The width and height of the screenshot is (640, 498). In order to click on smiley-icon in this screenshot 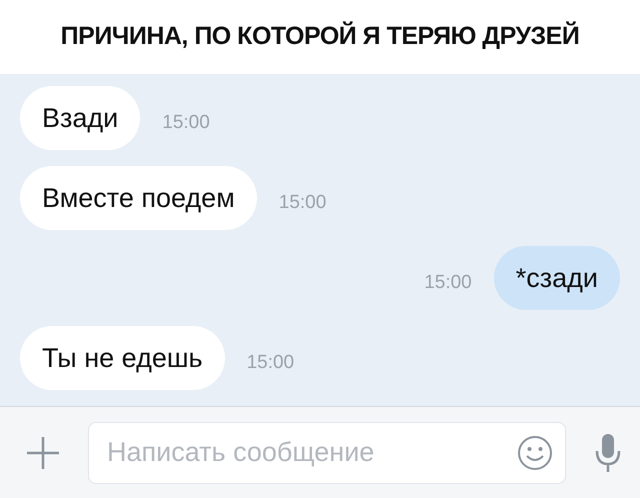, I will do `click(535, 452)`.